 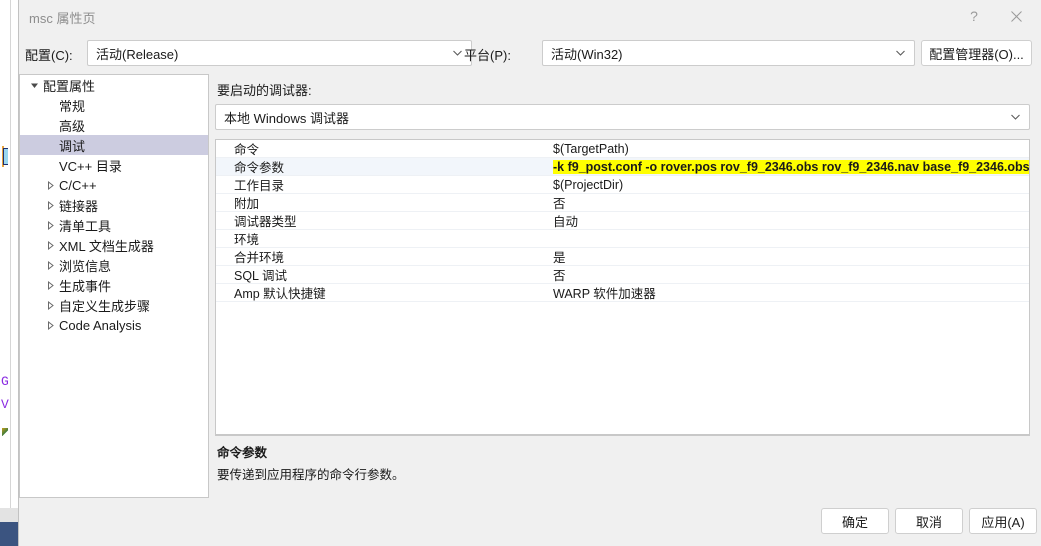 I want to click on dialog-title: msc 属性页, so click(x=62, y=18).